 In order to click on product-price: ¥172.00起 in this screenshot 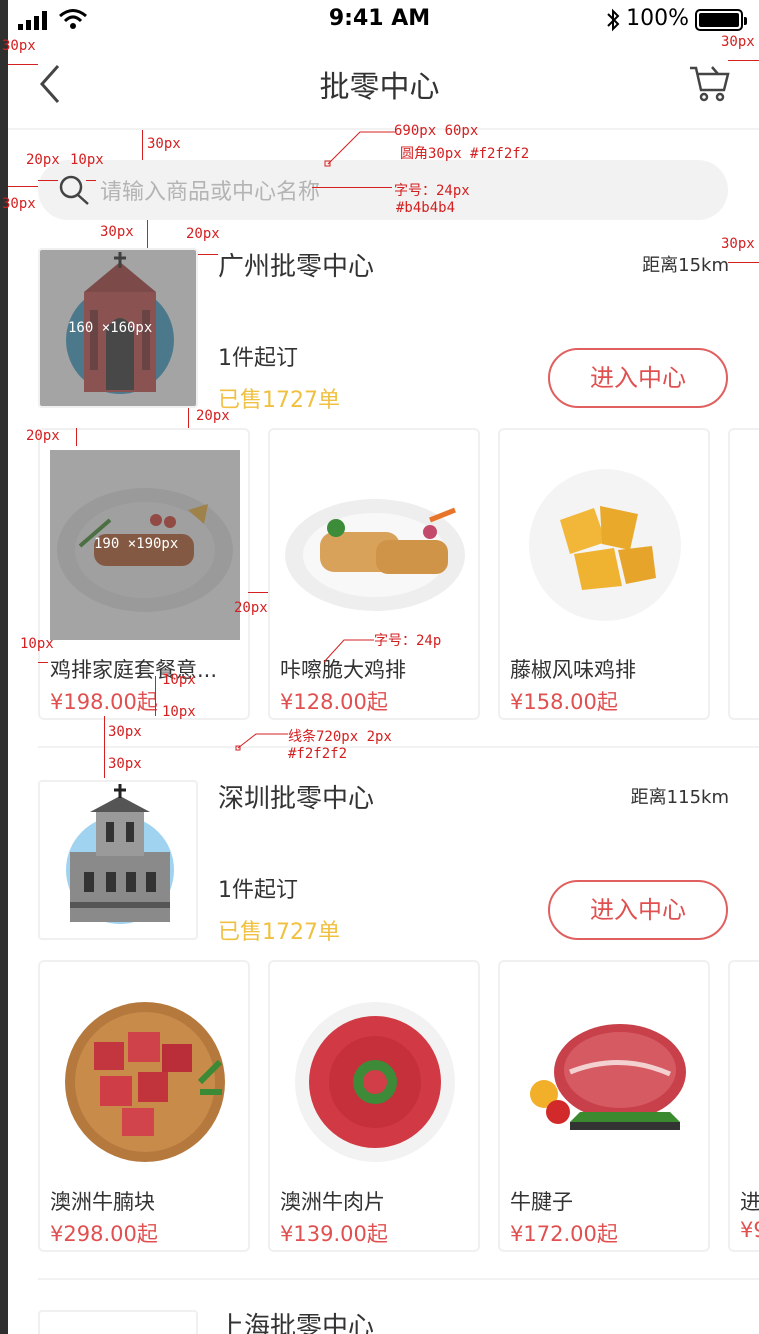, I will do `click(564, 1234)`.